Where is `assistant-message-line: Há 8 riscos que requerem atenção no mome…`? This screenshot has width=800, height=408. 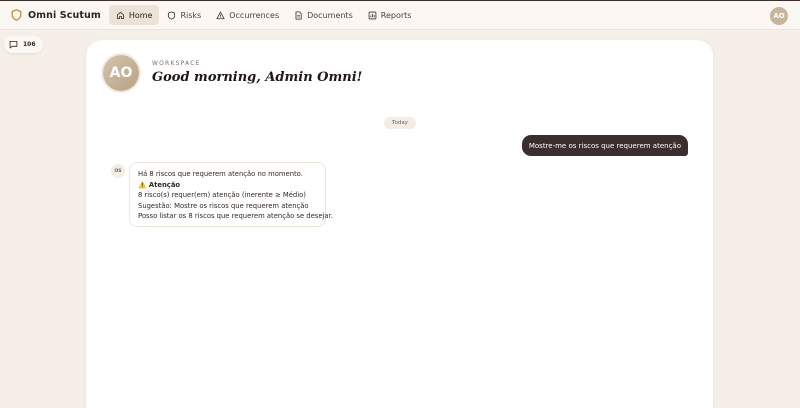
assistant-message-line: Há 8 riscos que requerem atenção no mome… is located at coordinates (220, 174).